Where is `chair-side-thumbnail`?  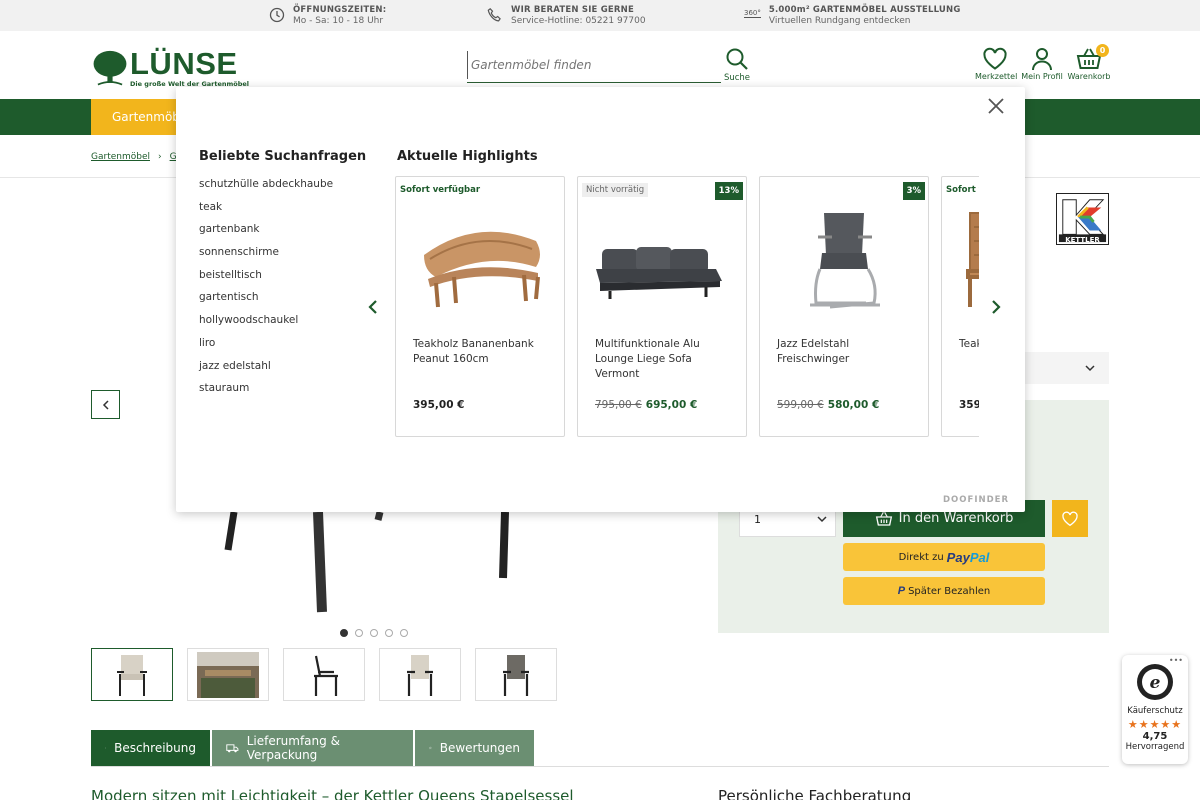
chair-side-thumbnail is located at coordinates (326, 675).